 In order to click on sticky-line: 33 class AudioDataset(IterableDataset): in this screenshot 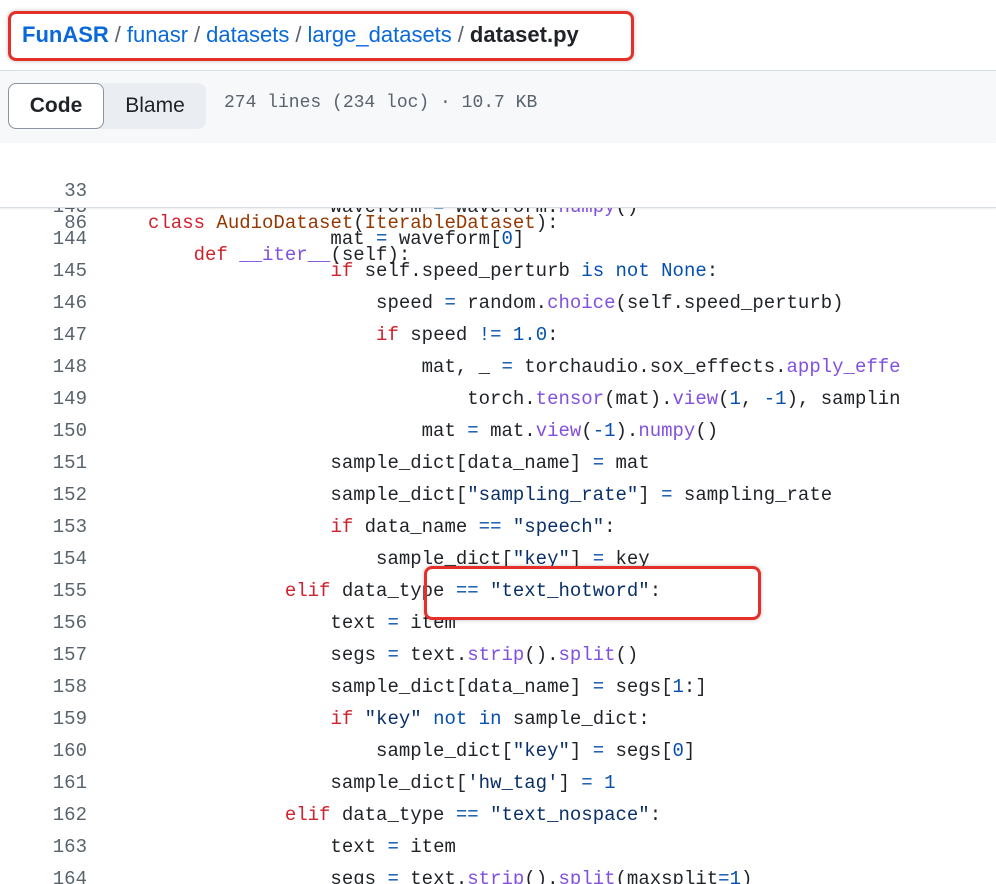, I will do `click(498, 188)`.